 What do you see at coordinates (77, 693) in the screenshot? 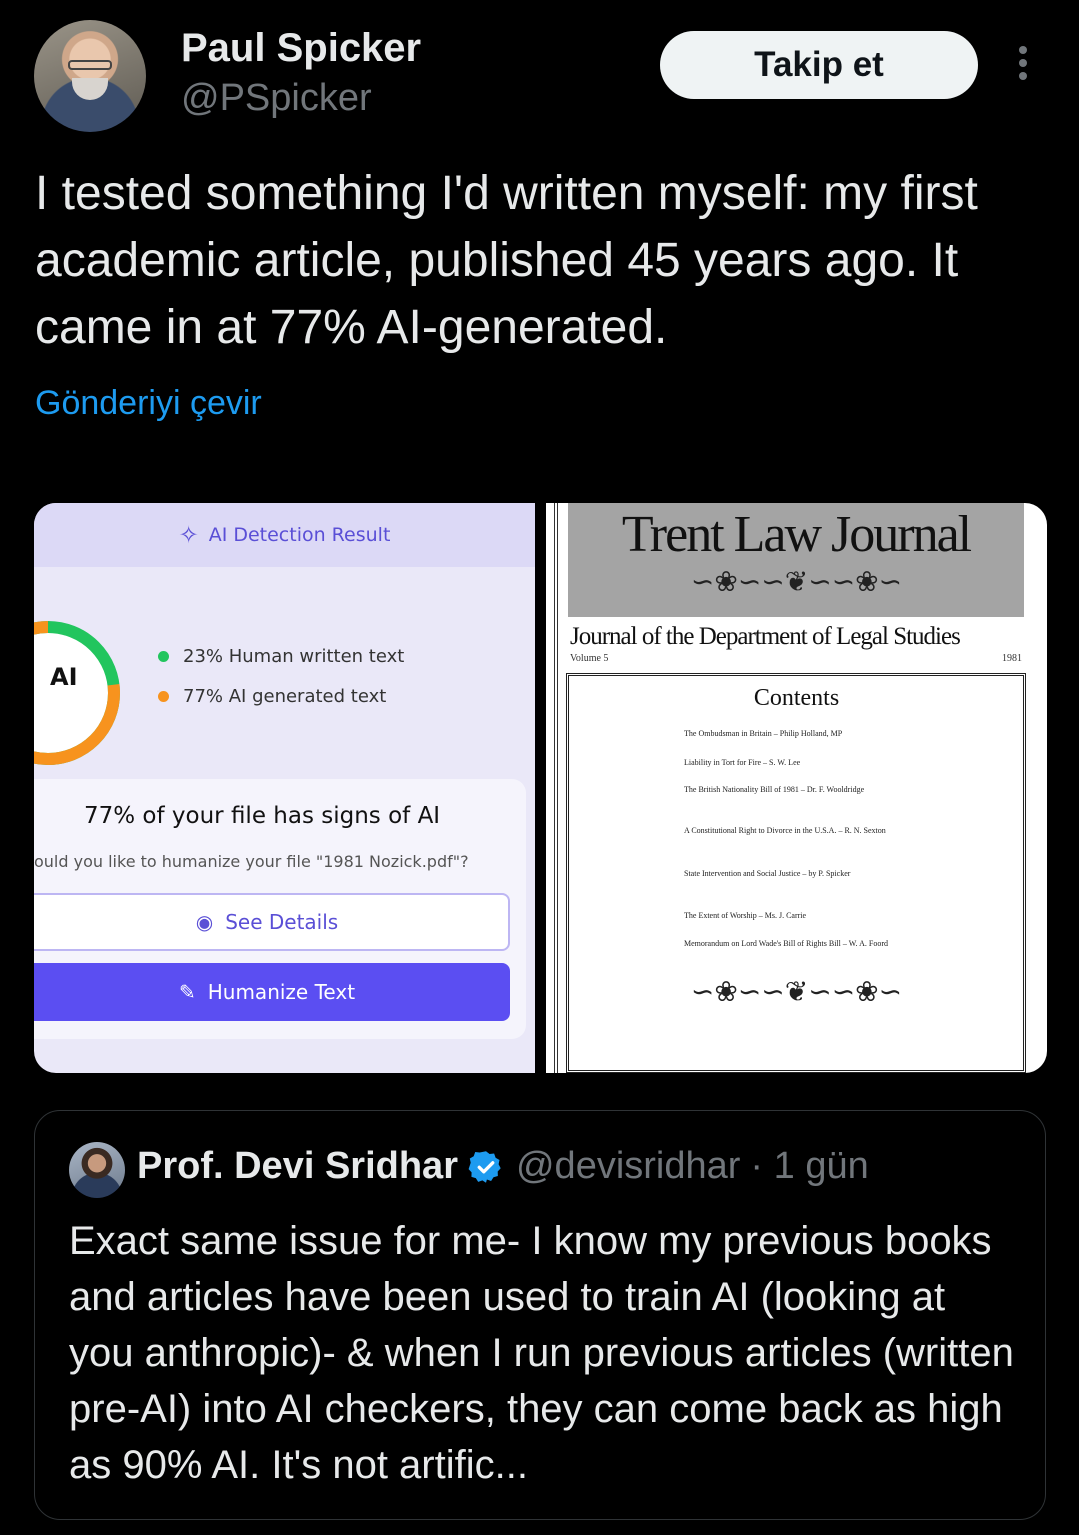
I see `ai-ring-chart` at bounding box center [77, 693].